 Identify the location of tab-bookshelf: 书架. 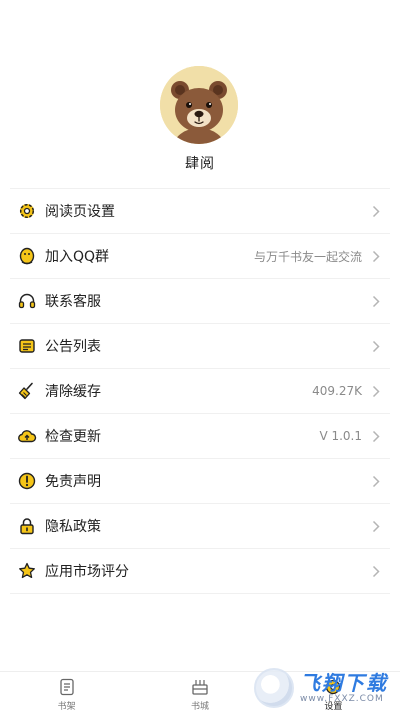
(66, 694).